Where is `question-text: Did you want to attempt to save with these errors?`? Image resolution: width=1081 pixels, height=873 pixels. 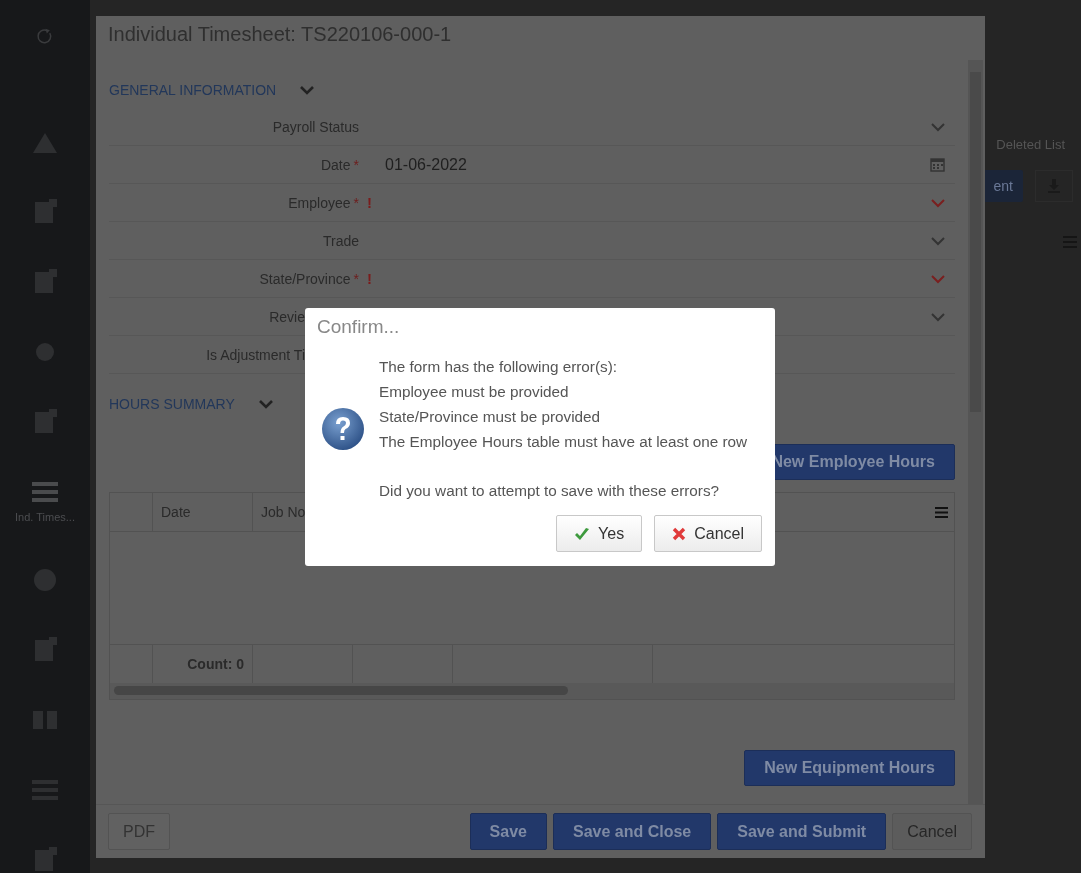 question-text: Did you want to attempt to save with these errors? is located at coordinates (550, 491).